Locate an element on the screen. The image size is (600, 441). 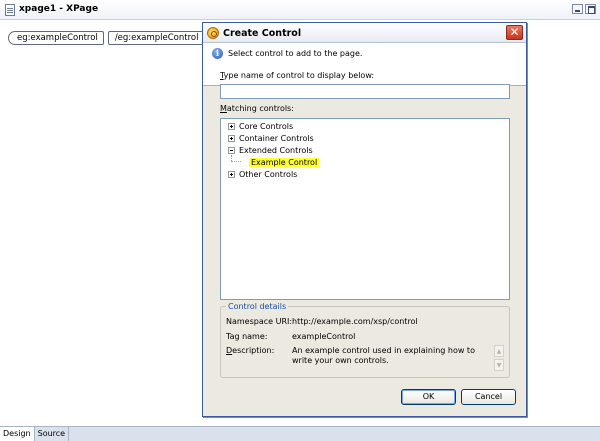
control-name-label-text: ype name of control to display below: is located at coordinates (299, 75).